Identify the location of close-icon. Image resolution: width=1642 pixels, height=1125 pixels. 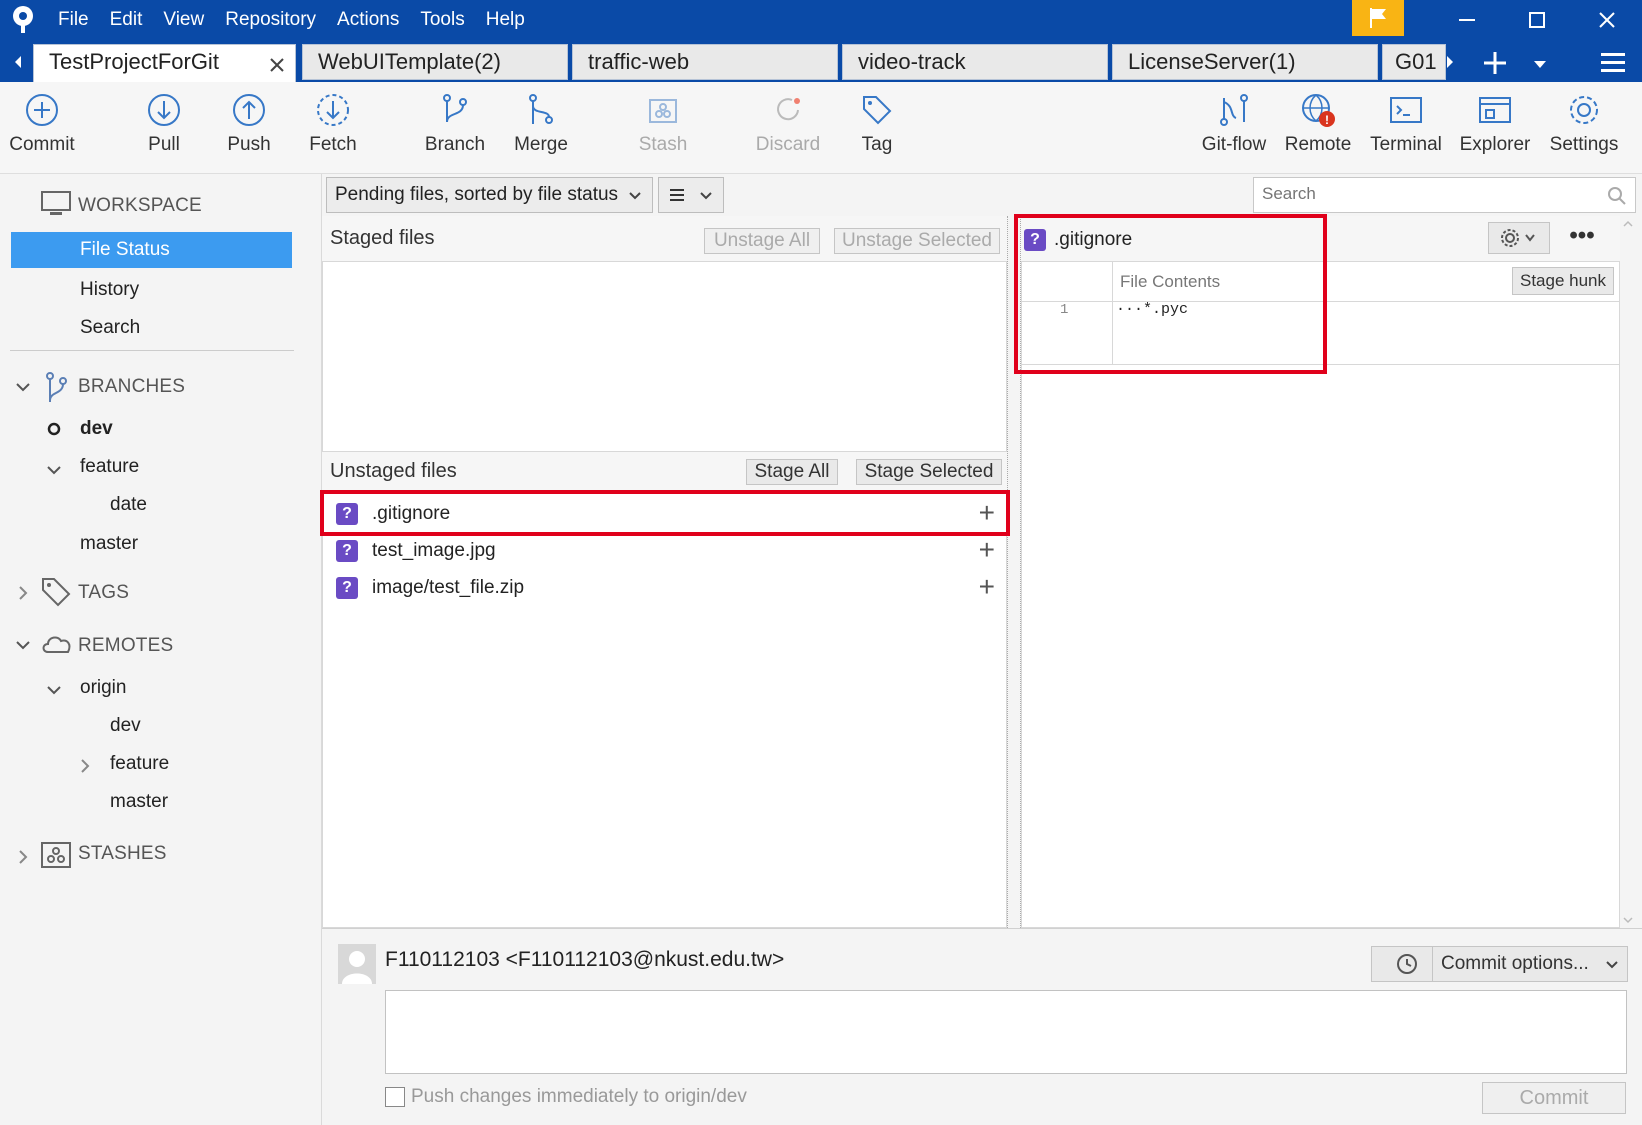
(1607, 20).